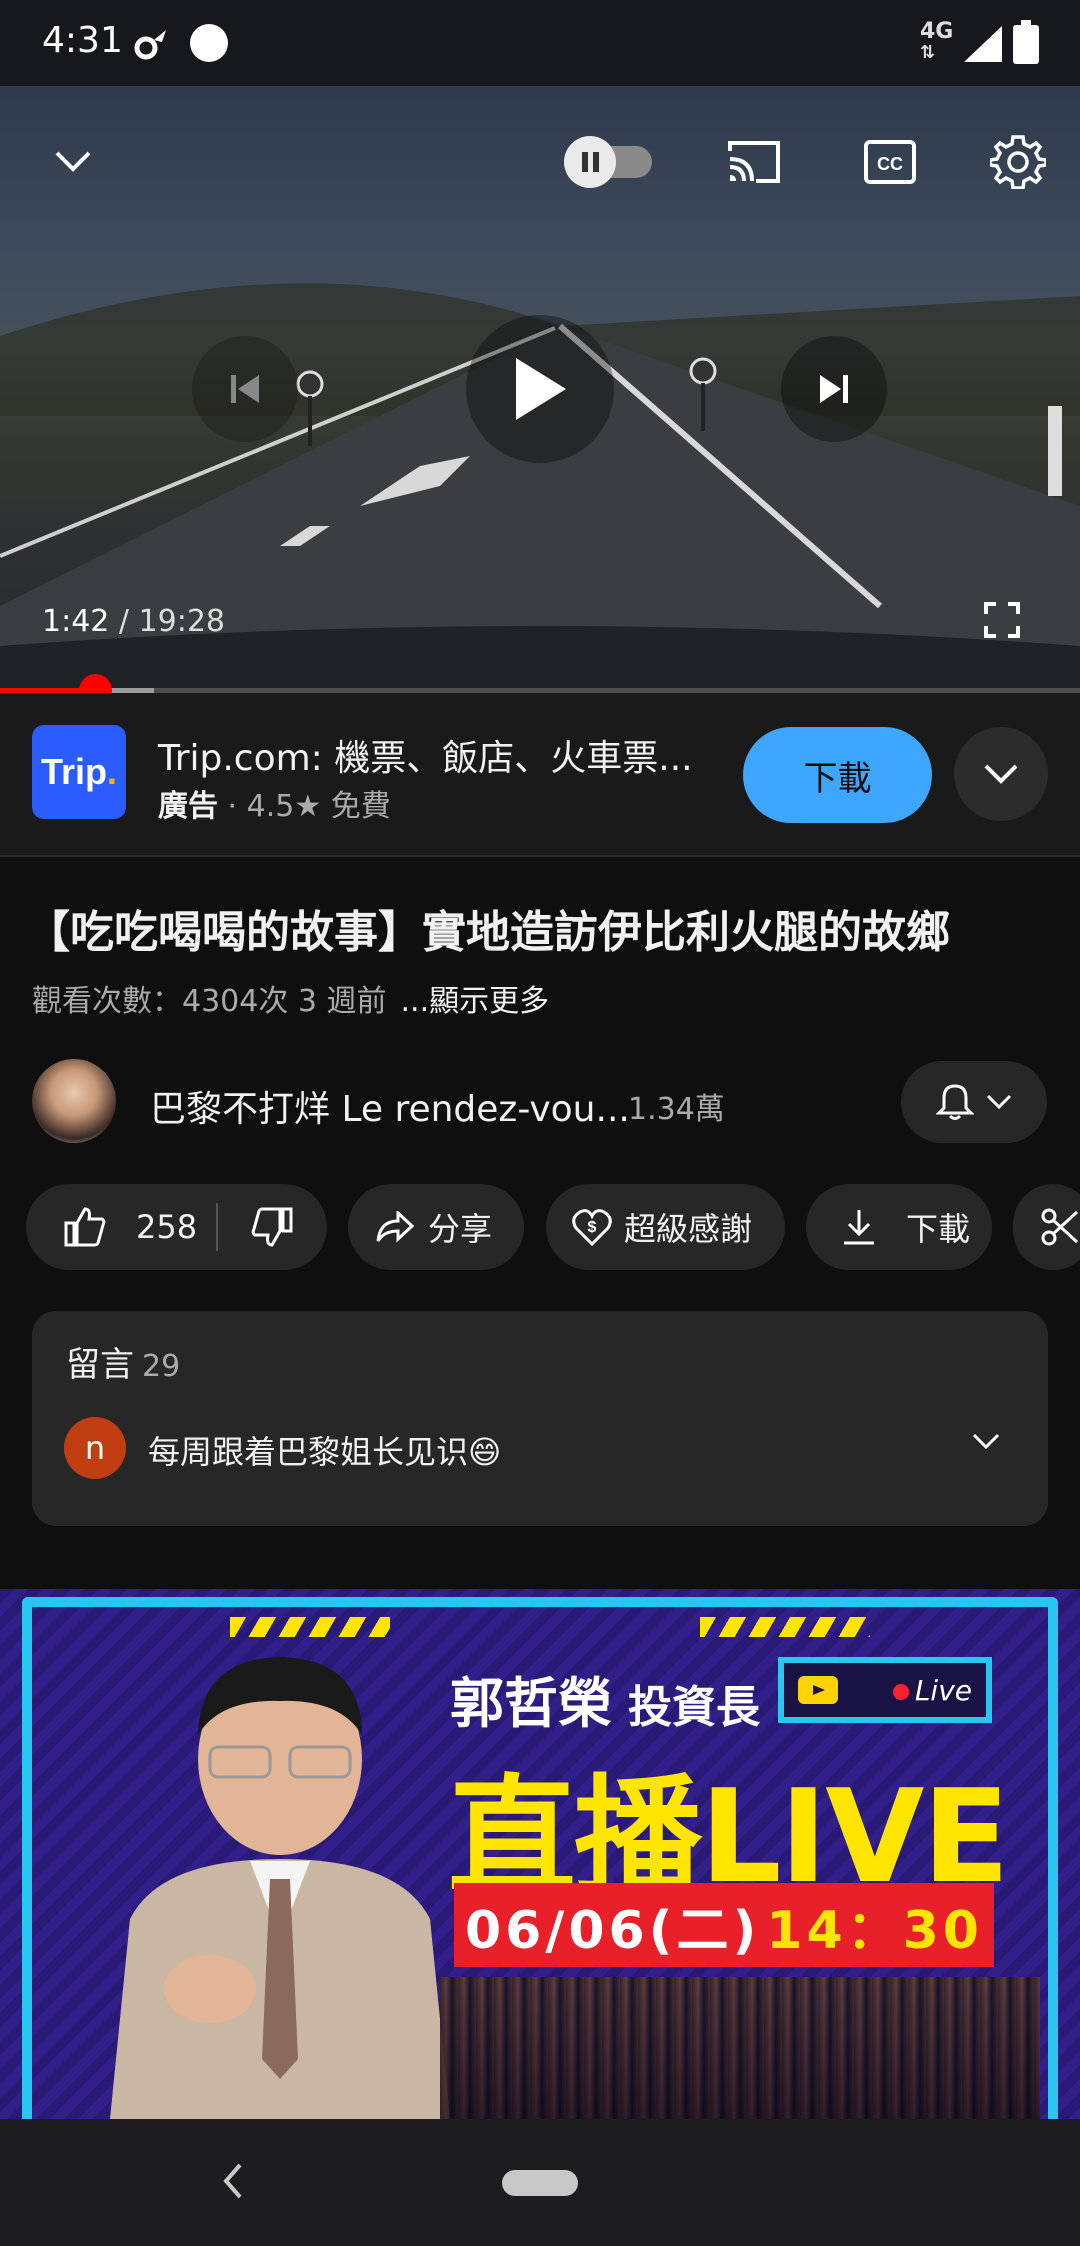 This screenshot has height=2246, width=1080. Describe the element at coordinates (121, 1227) in the screenshot. I see `like-button: 258` at that location.